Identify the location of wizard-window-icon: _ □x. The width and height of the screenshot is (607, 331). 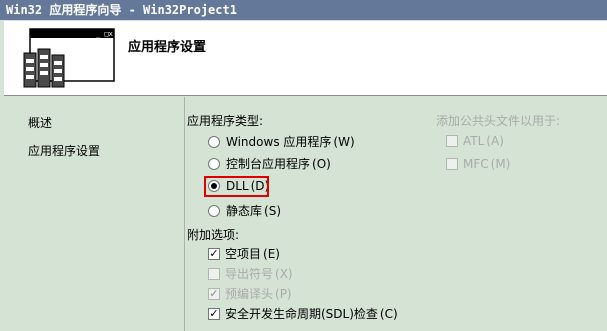
(69, 58).